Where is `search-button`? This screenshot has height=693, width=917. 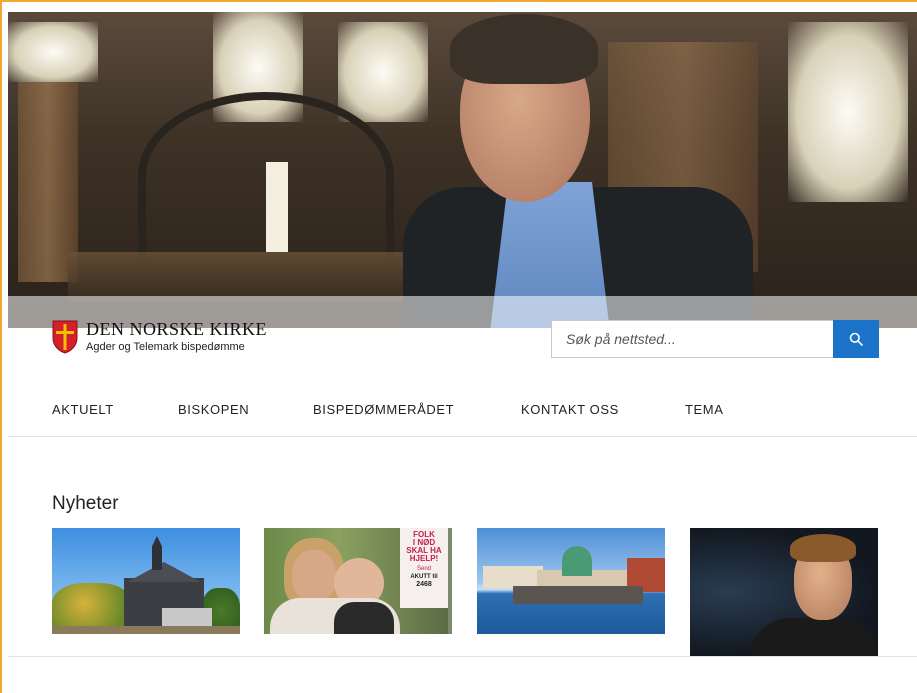 search-button is located at coordinates (856, 339).